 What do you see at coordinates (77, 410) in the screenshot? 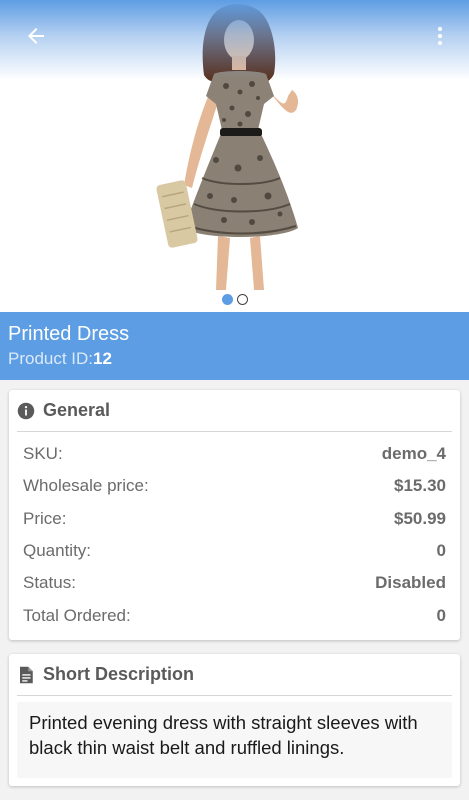
I see `general-card-title: General` at bounding box center [77, 410].